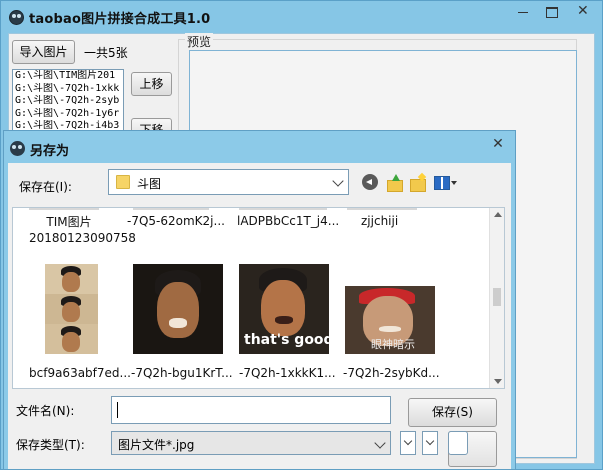  Describe the element at coordinates (498, 214) in the screenshot. I see `scroll-up-arrow-icon` at that location.